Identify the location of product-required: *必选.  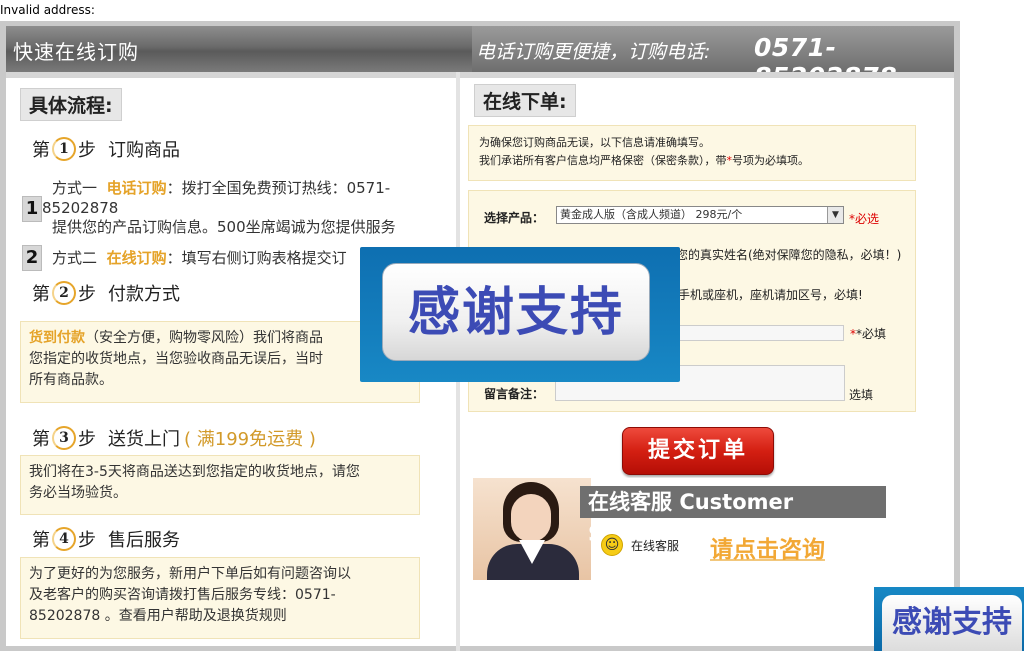
(864, 218).